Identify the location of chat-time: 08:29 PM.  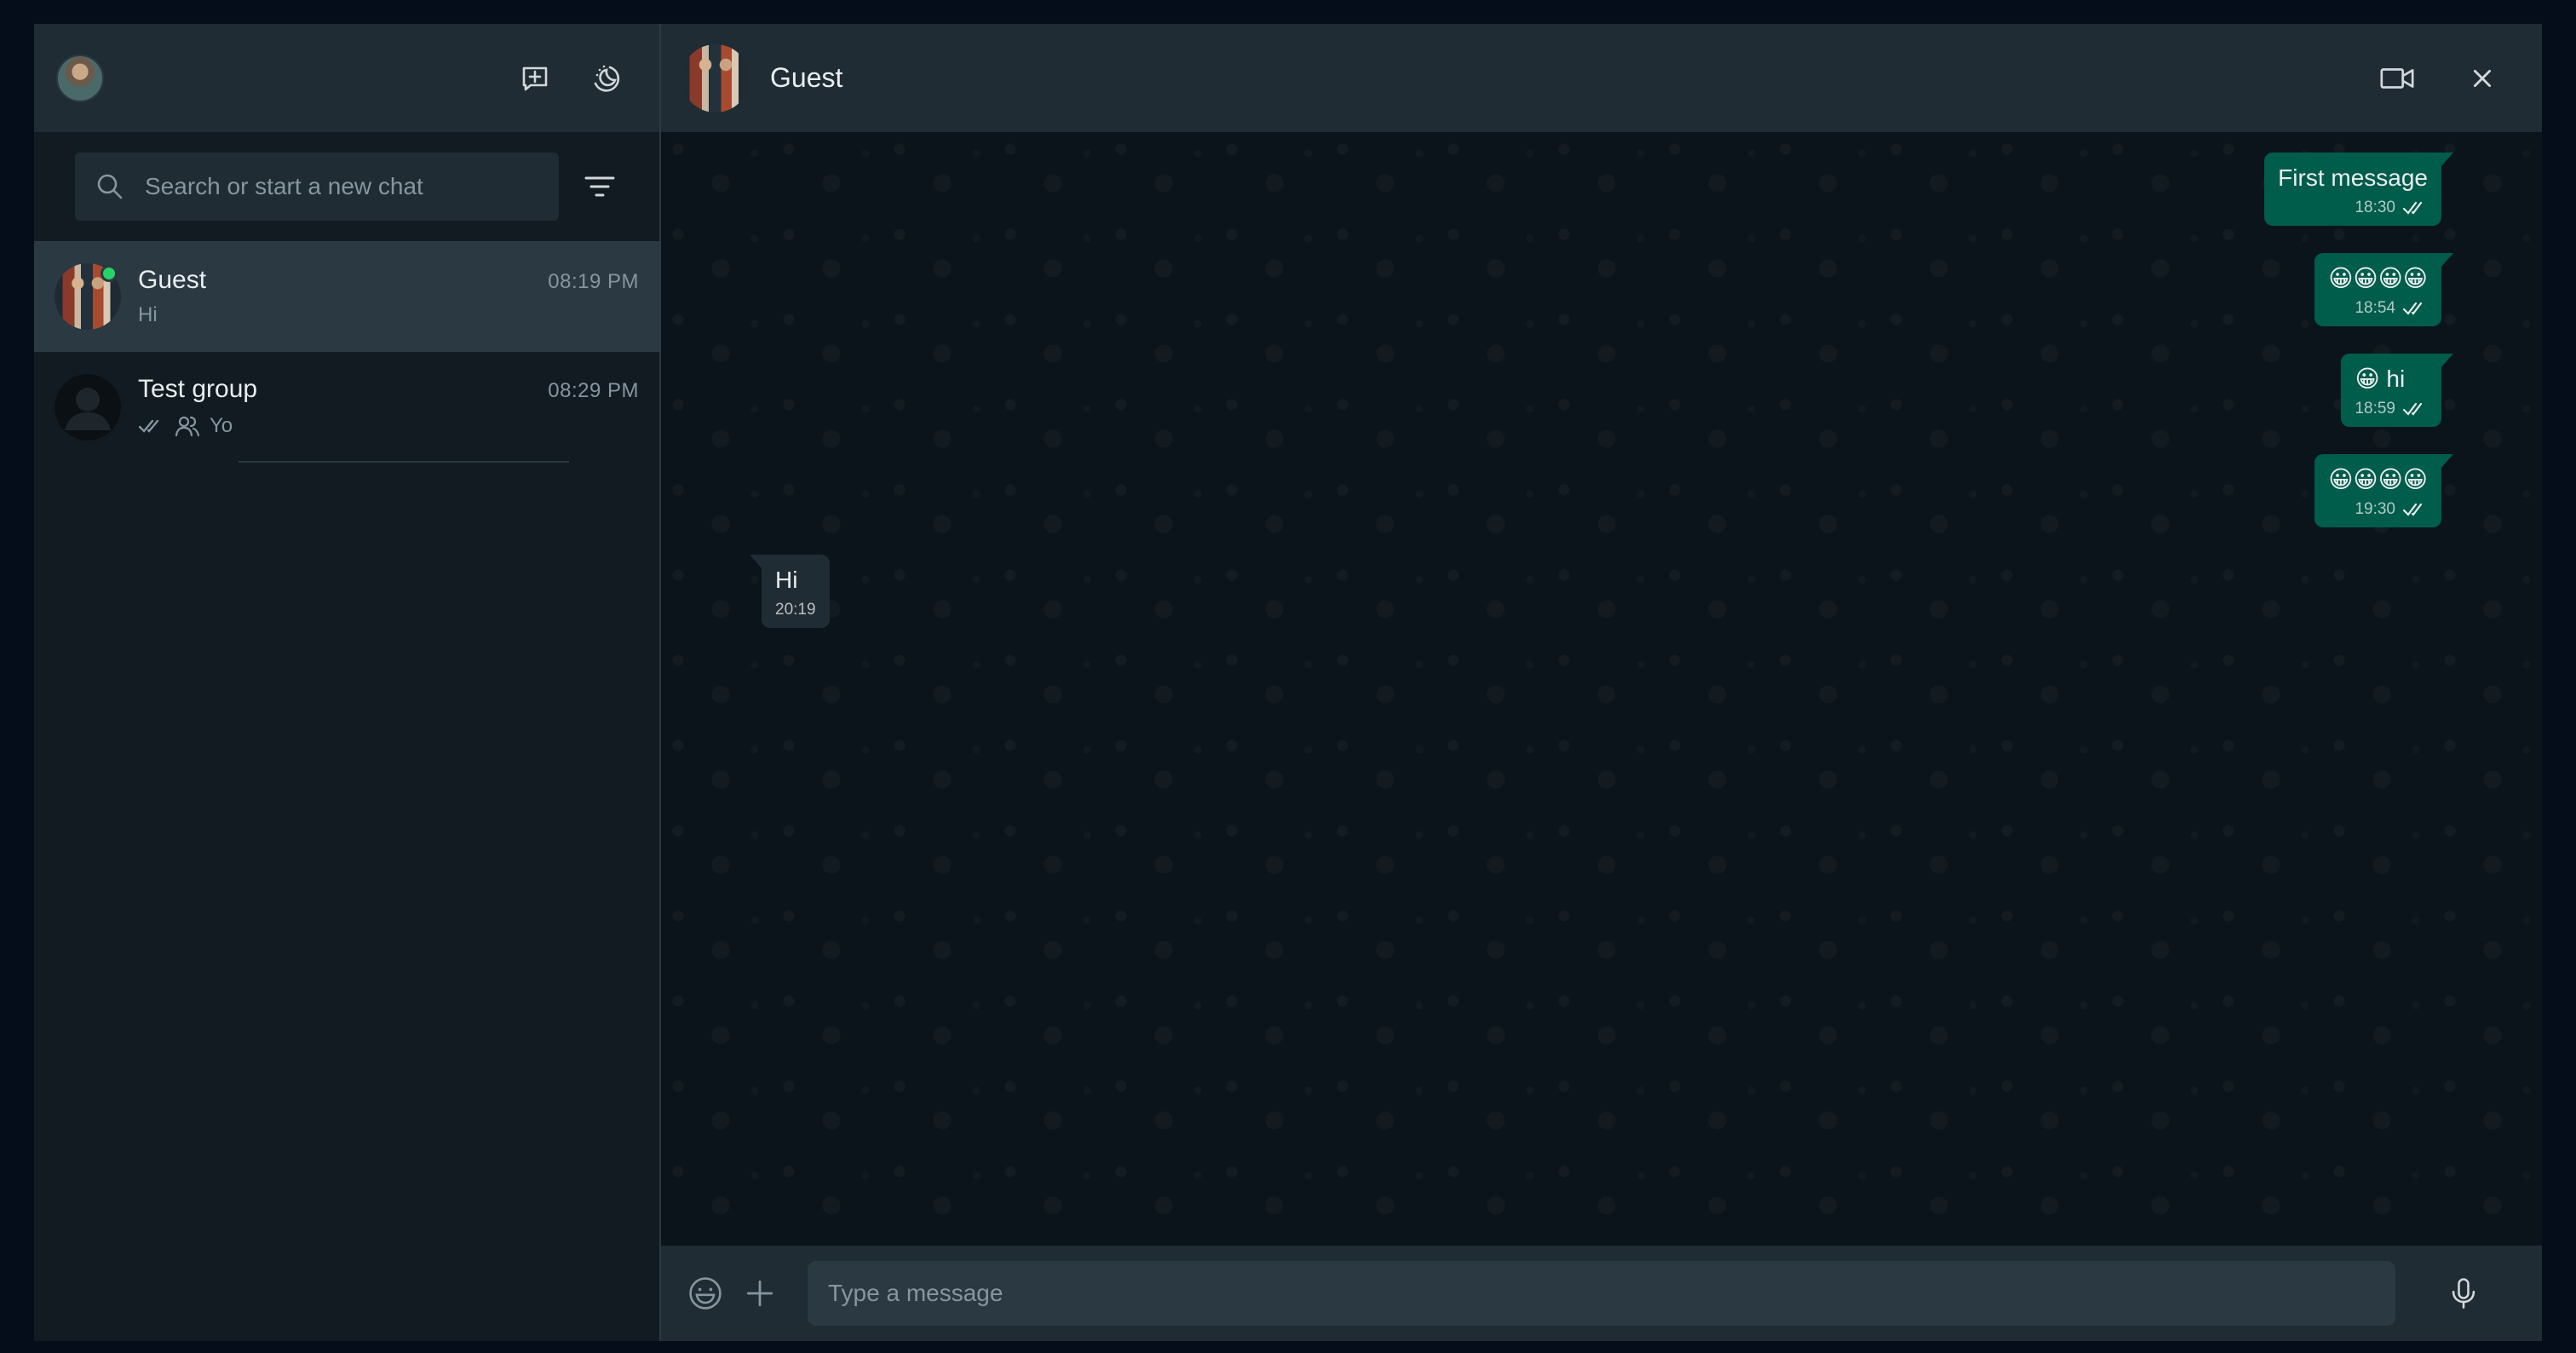
(593, 390).